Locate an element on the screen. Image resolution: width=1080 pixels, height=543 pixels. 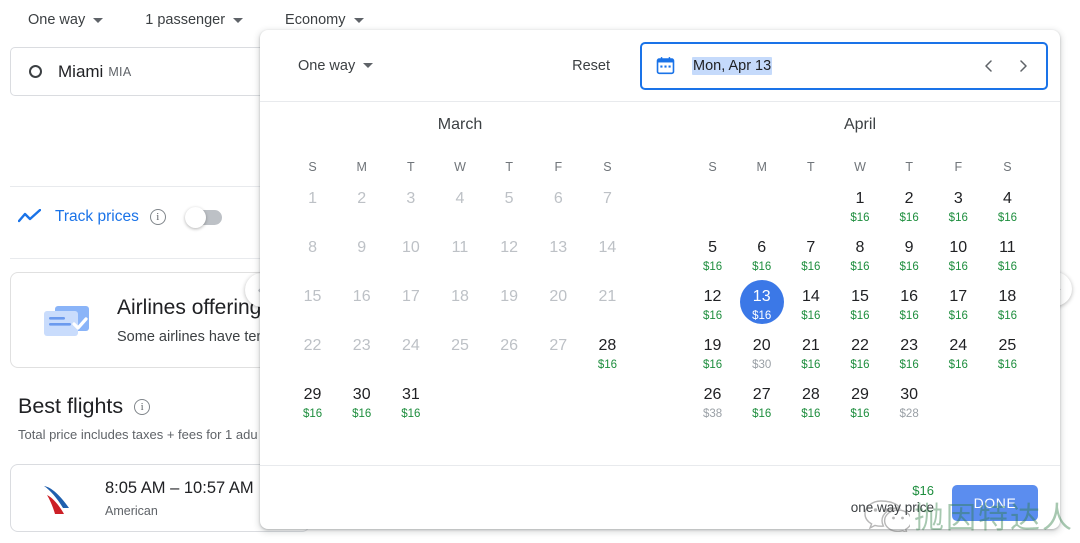
calendar-day-cell: 22 is located at coordinates (312, 351).